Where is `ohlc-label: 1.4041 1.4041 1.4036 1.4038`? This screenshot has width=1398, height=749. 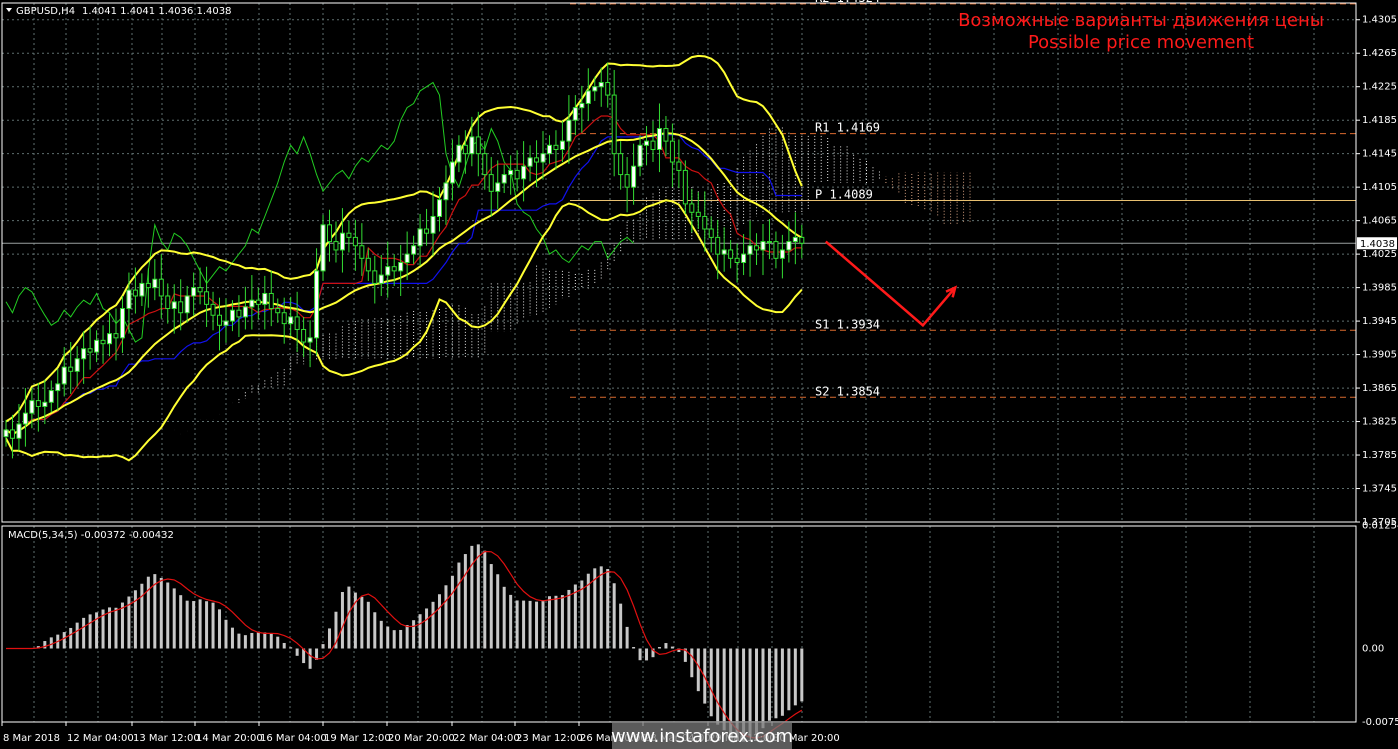
ohlc-label: 1.4041 1.4041 1.4036 1.4038 is located at coordinates (157, 11).